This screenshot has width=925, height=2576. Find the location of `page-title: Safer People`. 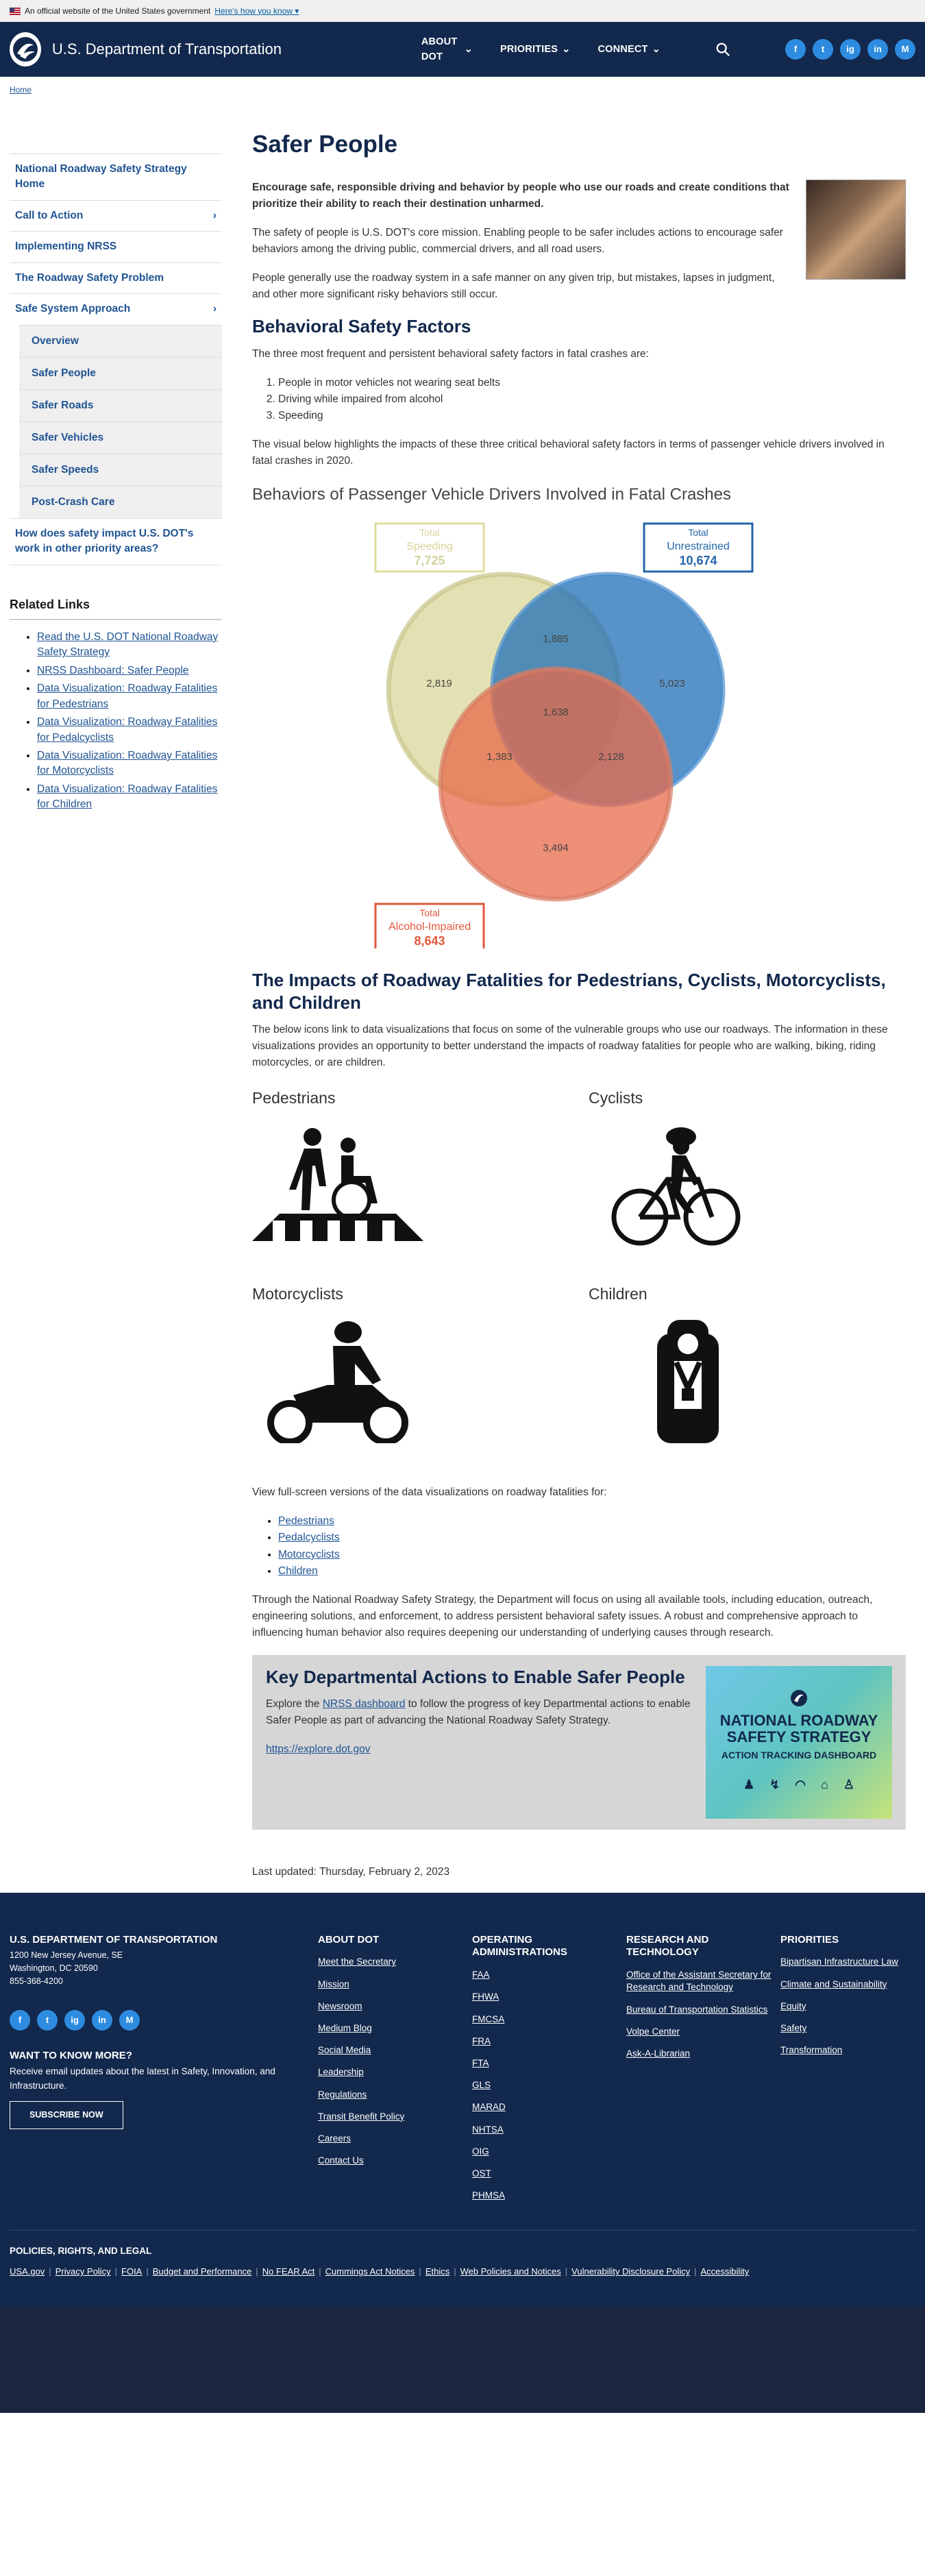

page-title: Safer People is located at coordinates (325, 145).